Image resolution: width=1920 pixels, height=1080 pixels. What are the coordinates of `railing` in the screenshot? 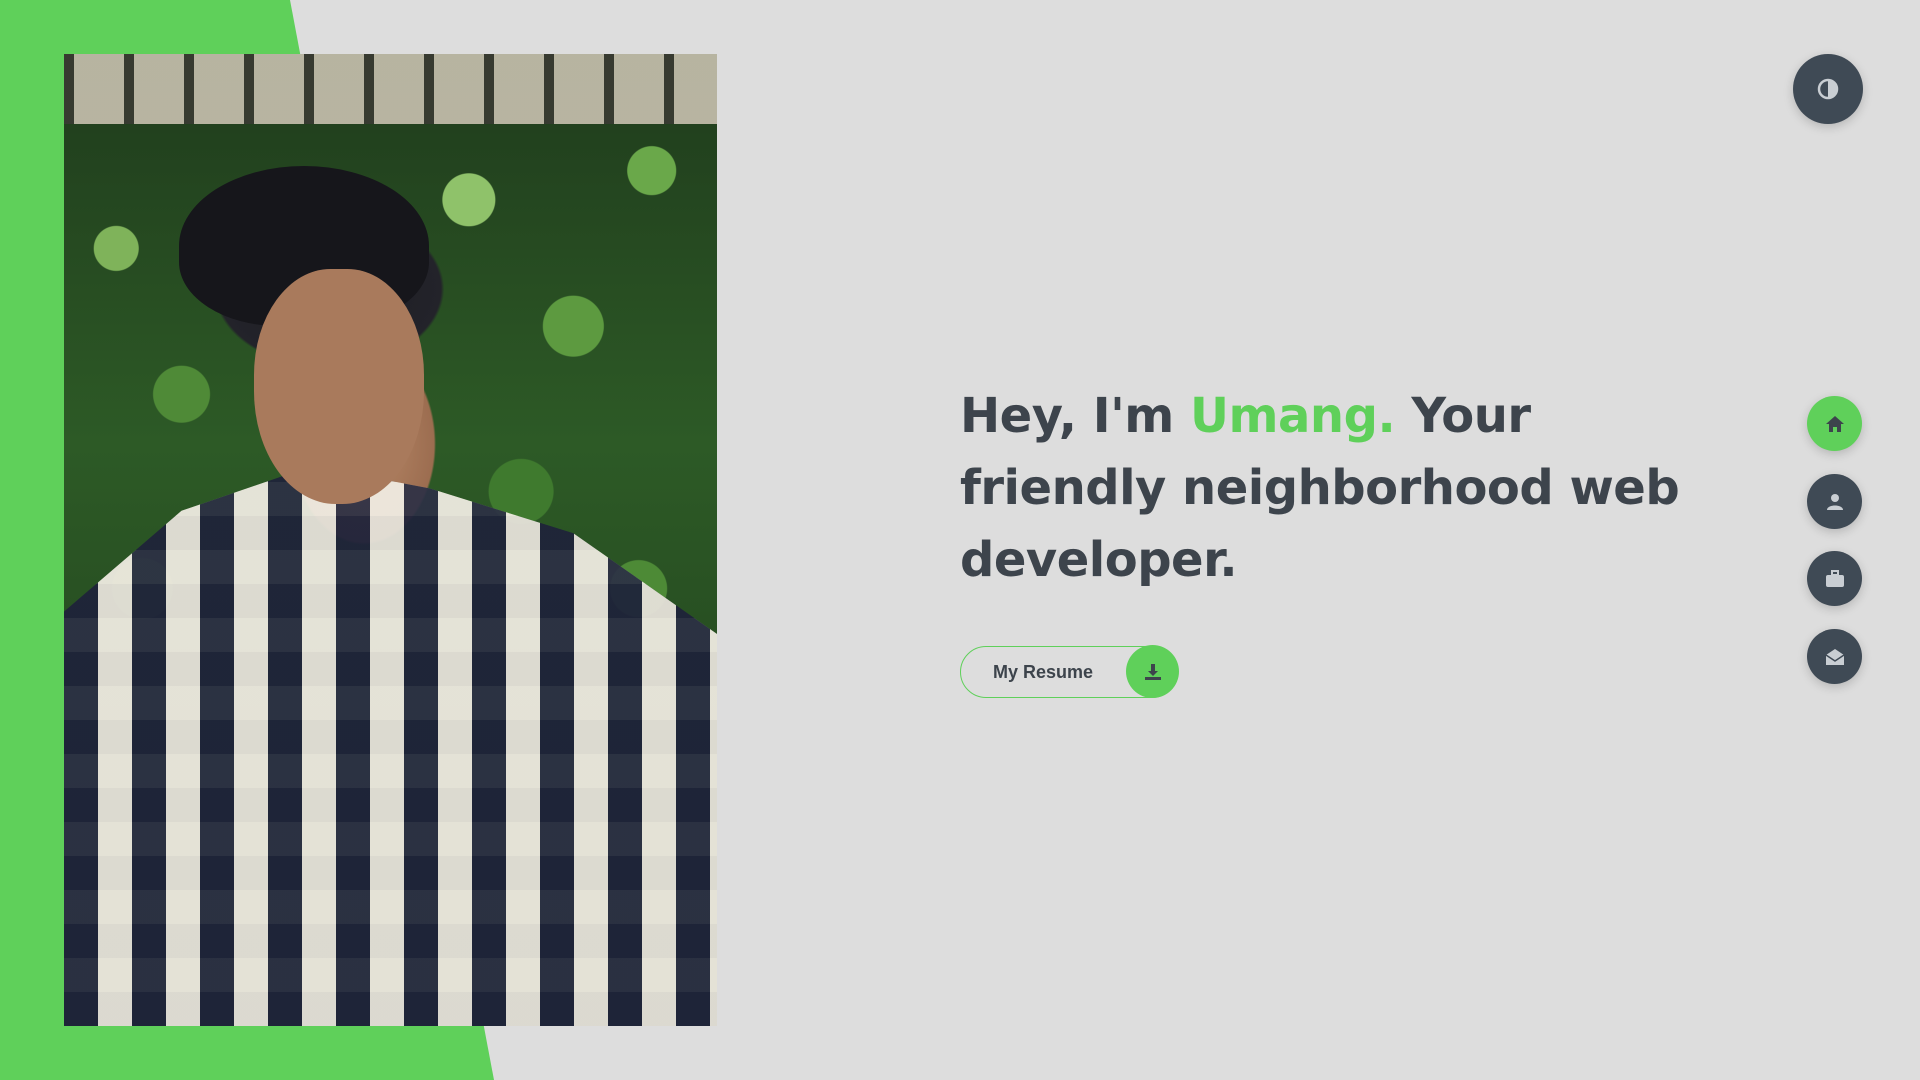 It's located at (390, 89).